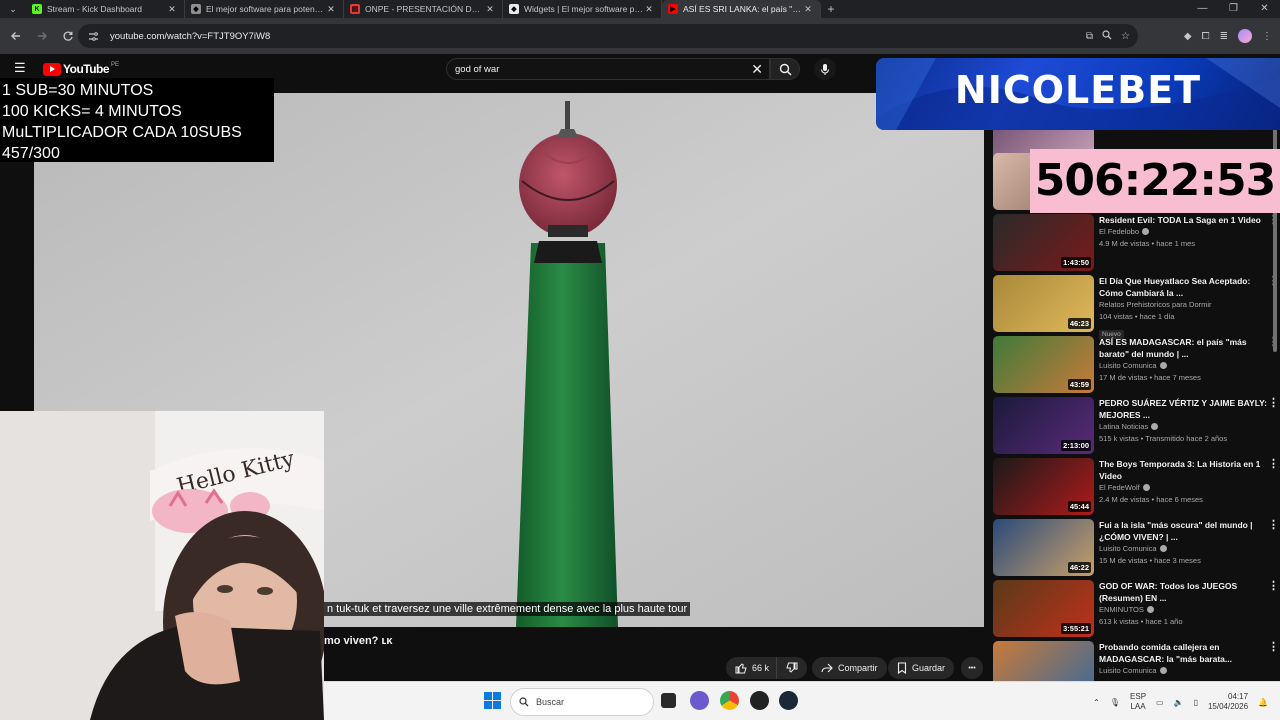 This screenshot has width=1280, height=720. What do you see at coordinates (1119, 487) in the screenshot?
I see `channel-name: El FedeWolf` at bounding box center [1119, 487].